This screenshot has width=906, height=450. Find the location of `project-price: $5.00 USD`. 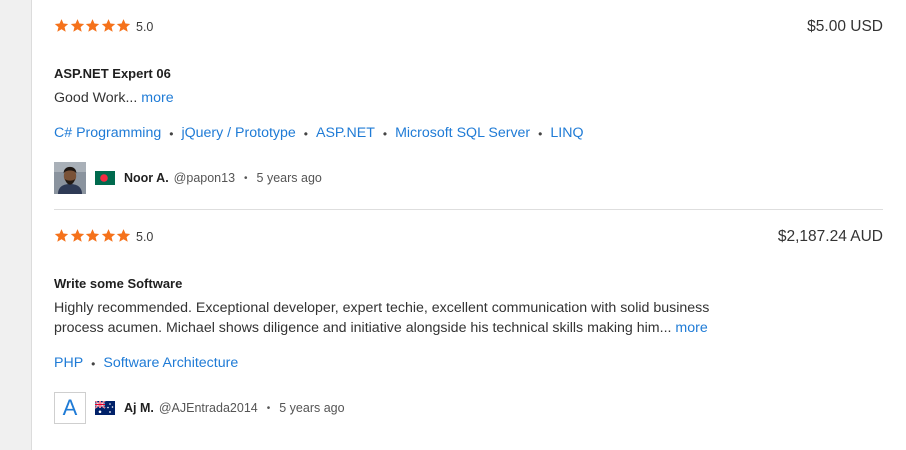

project-price: $5.00 USD is located at coordinates (845, 26).